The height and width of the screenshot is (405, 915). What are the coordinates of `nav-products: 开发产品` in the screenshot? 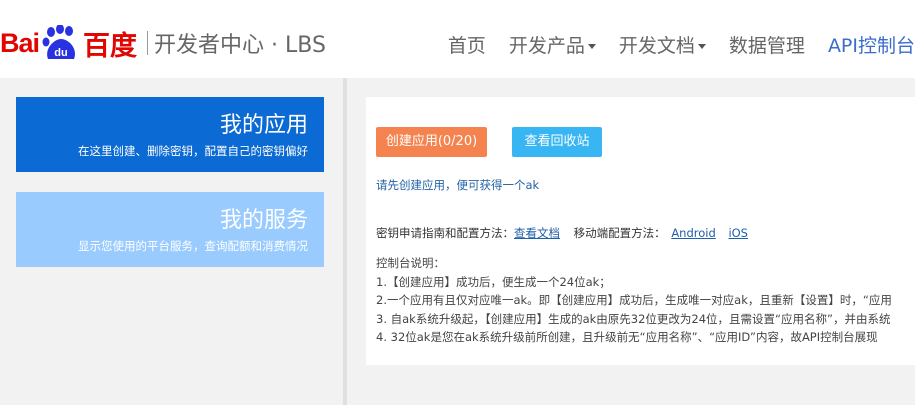 It's located at (552, 44).